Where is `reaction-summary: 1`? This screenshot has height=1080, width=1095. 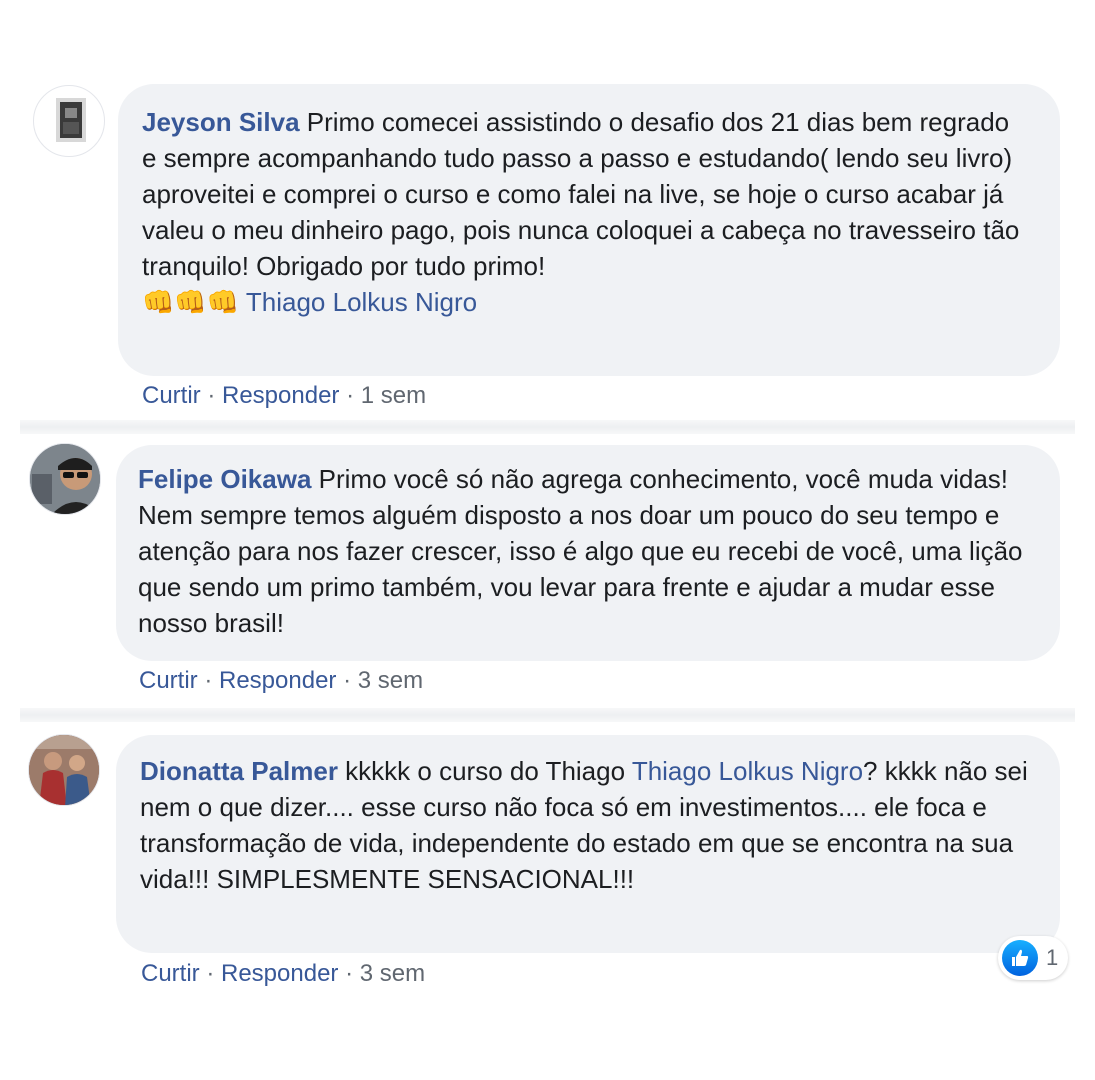 reaction-summary: 1 is located at coordinates (1033, 958).